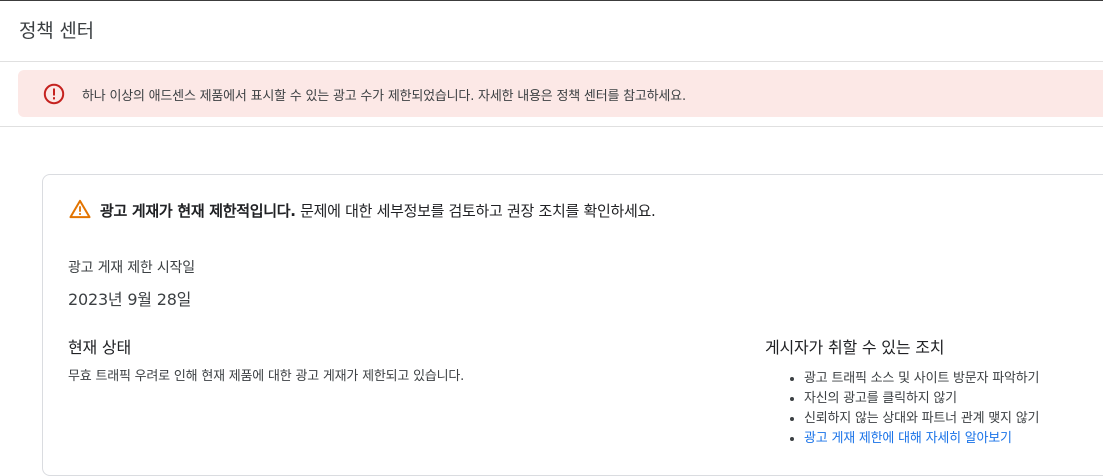  Describe the element at coordinates (921, 379) in the screenshot. I see `action-item: 광고 트래픽 소스 및 사이트 방문자 파악하기` at that location.